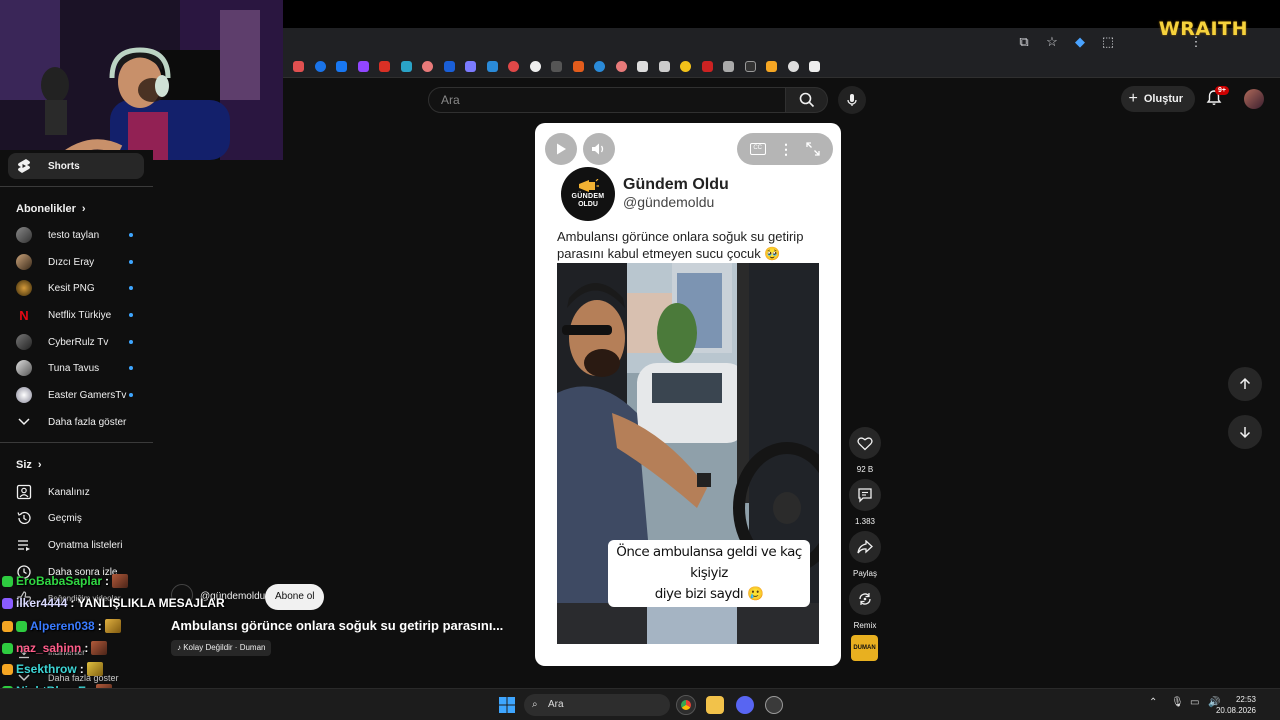 Image resolution: width=1280 pixels, height=720 pixels. Describe the element at coordinates (76, 342) in the screenshot. I see `sidebar-item-subscription: CyberRulz Tv` at that location.